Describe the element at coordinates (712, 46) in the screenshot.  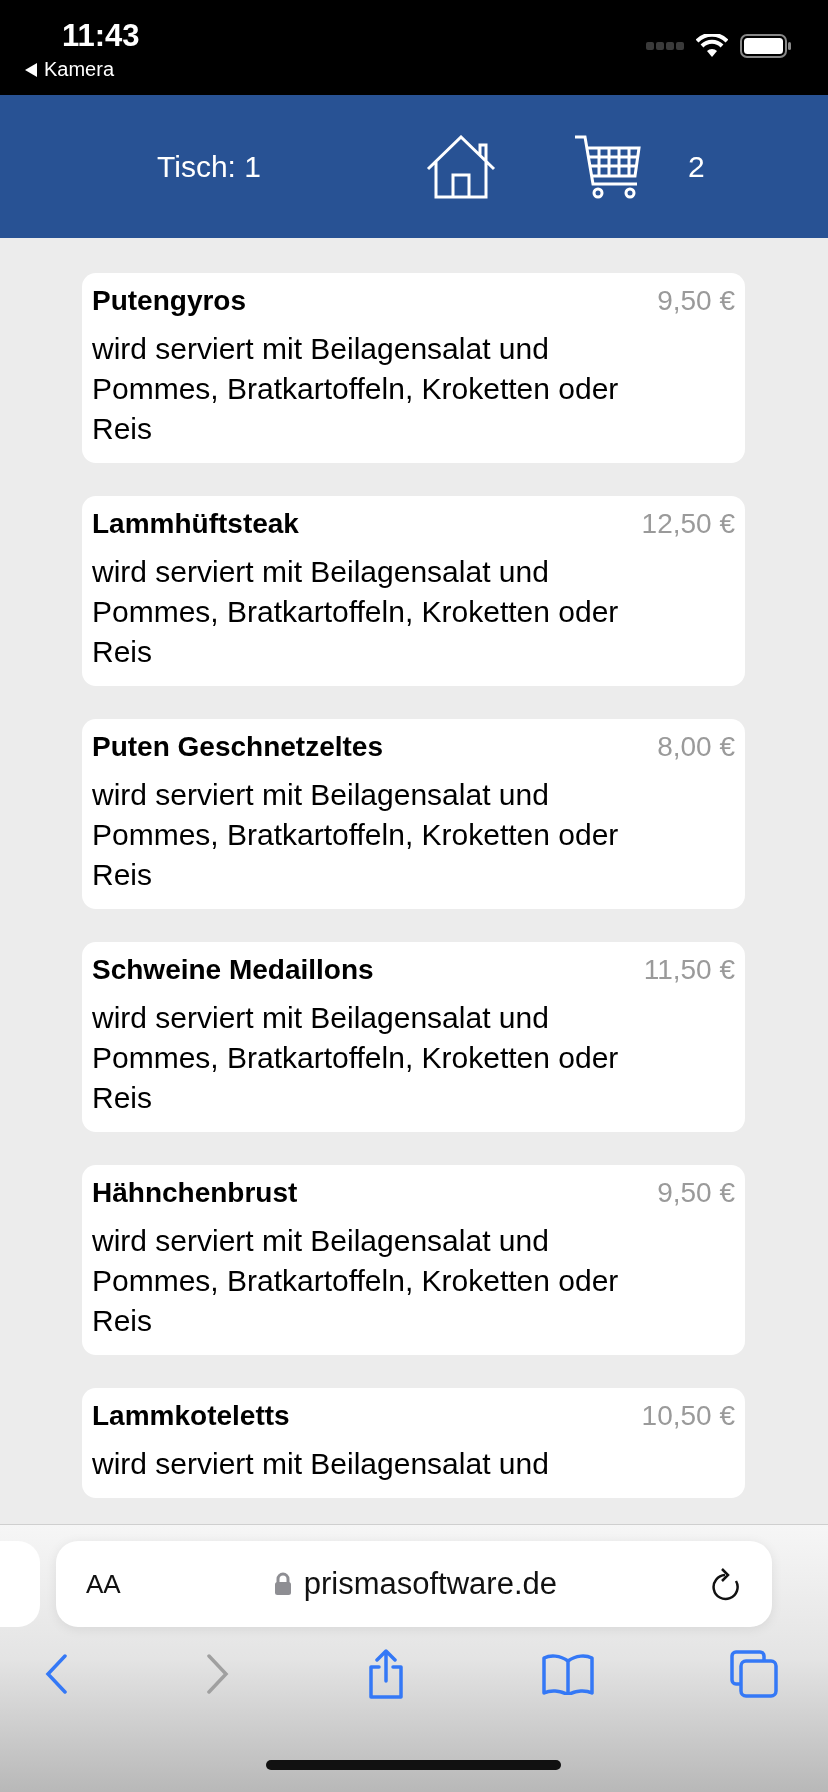
I see `wifi-icon` at that location.